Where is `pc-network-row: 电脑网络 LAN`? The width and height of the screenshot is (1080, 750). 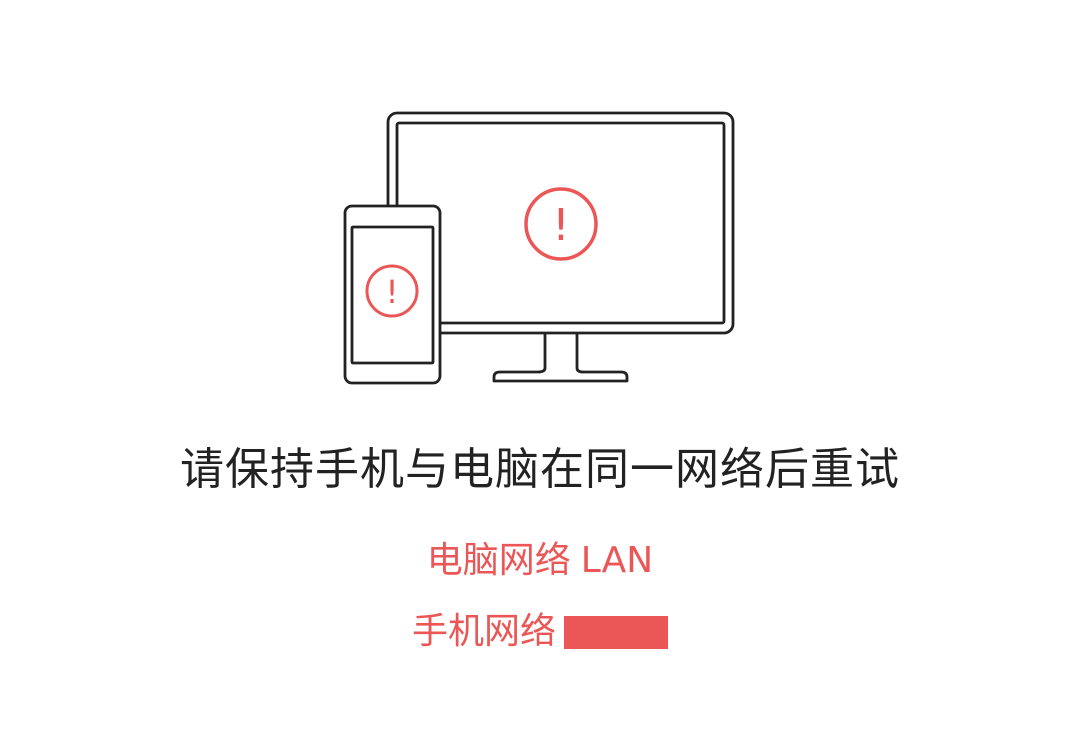
pc-network-row: 电脑网络 LAN is located at coordinates (540, 560).